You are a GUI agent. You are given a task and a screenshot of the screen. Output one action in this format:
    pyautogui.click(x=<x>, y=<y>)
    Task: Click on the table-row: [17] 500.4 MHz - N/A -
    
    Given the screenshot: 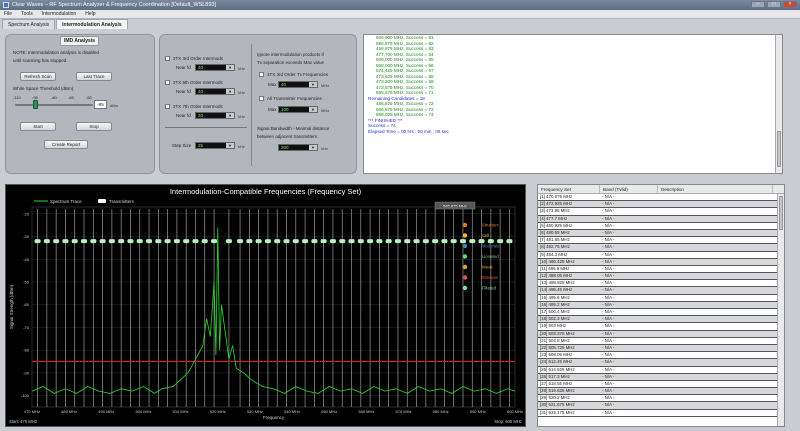 What is the action you would take?
    pyautogui.click(x=661, y=313)
    